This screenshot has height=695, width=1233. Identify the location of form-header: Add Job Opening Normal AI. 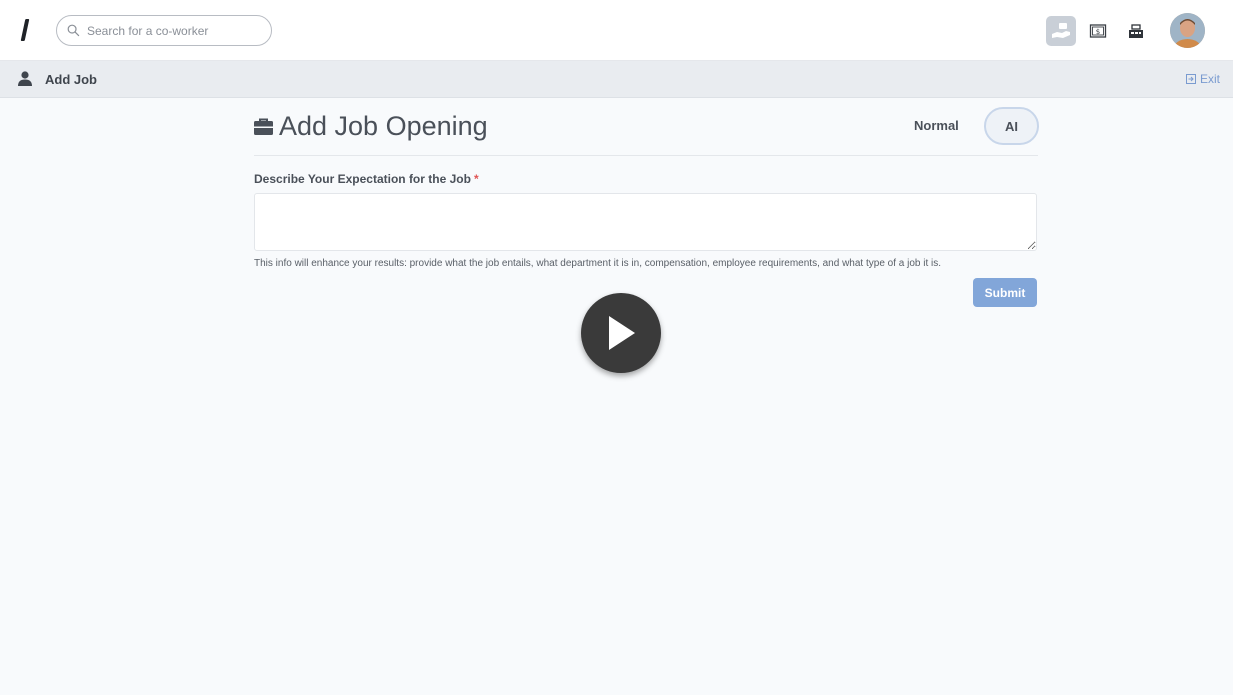
(646, 128).